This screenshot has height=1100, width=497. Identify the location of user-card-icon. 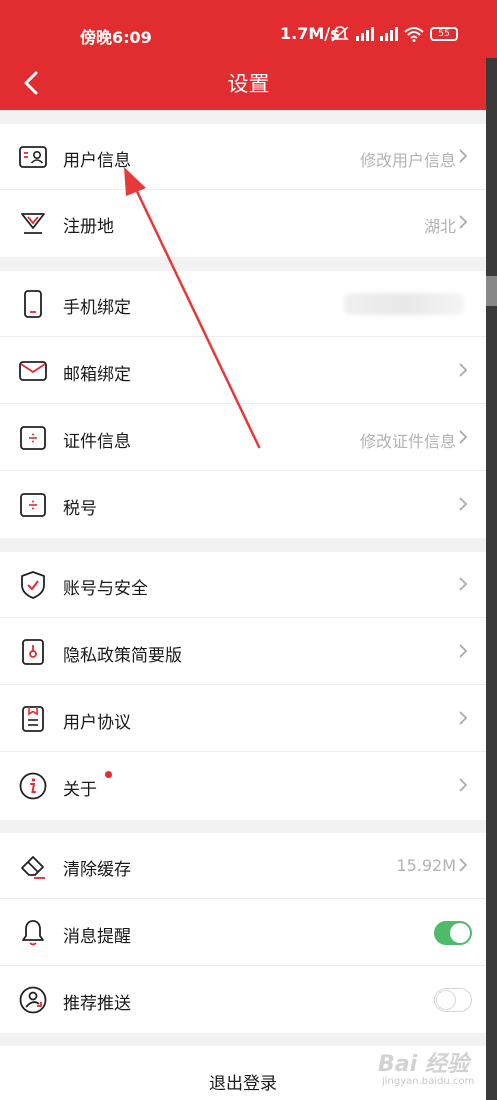
(33, 157).